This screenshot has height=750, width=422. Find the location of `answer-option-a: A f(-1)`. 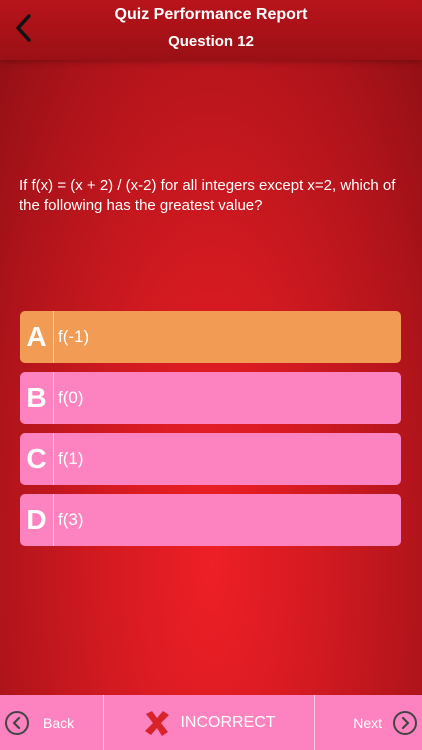

answer-option-a: A f(-1) is located at coordinates (210, 337).